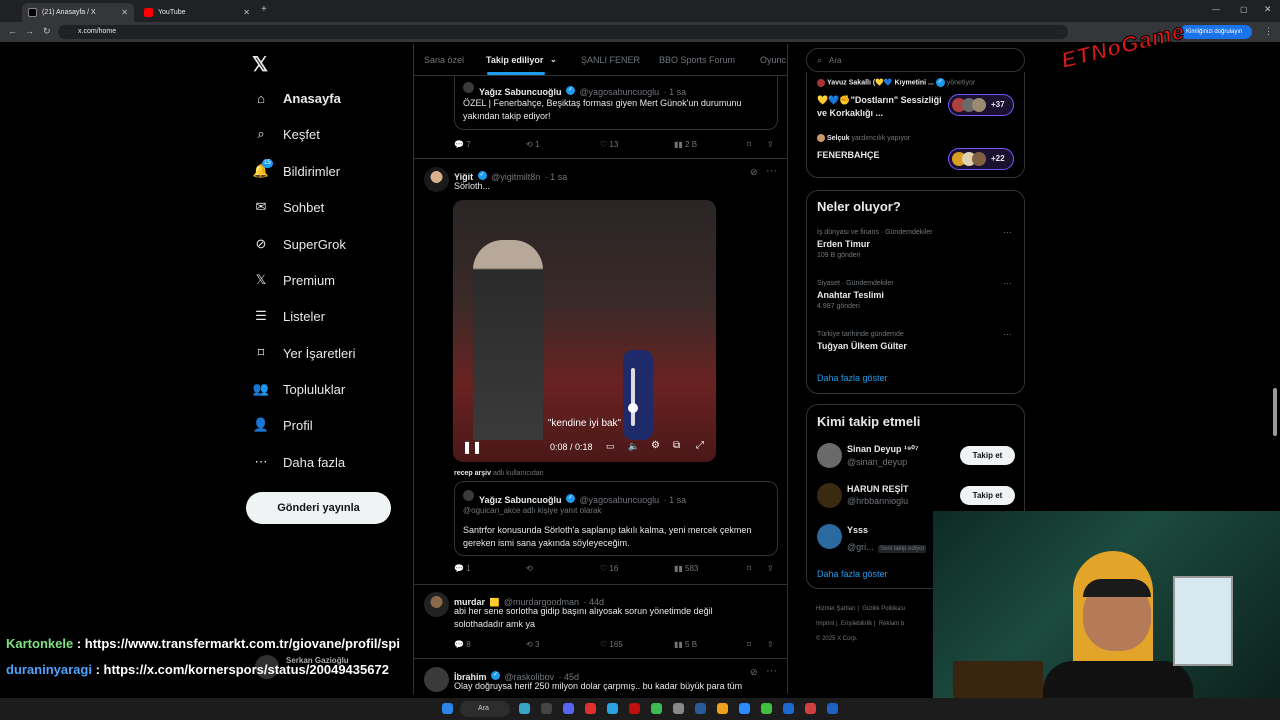 The image size is (1280, 720). What do you see at coordinates (609, 568) in the screenshot?
I see `like-button: ♡ 16` at bounding box center [609, 568].